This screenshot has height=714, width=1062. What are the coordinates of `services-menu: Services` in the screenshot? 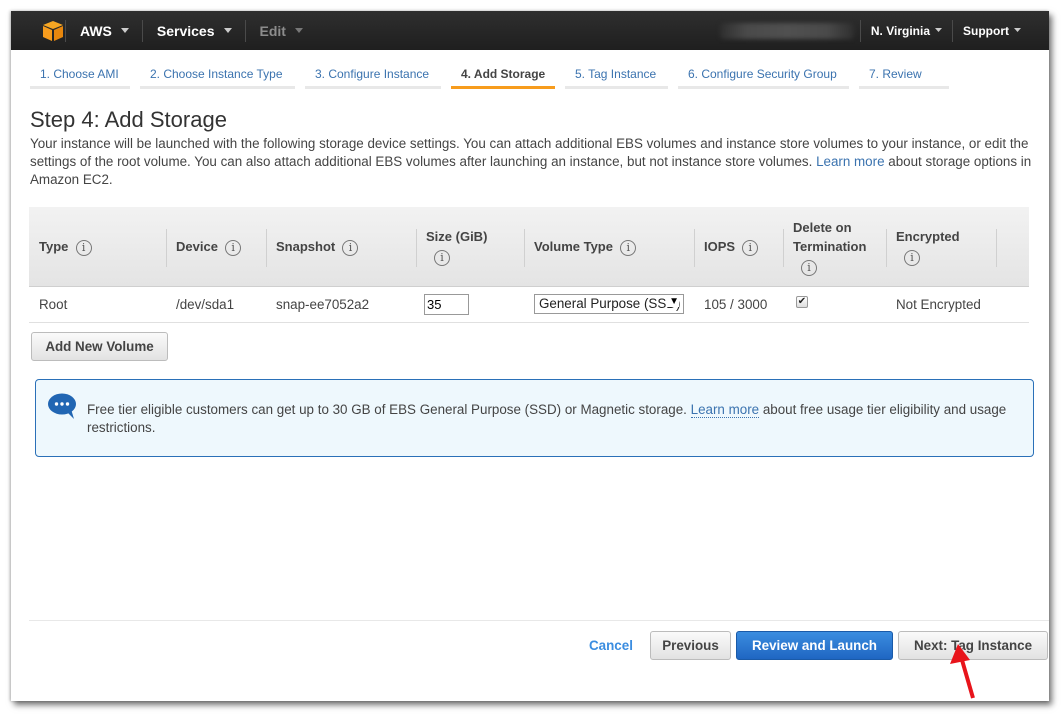 It's located at (194, 30).